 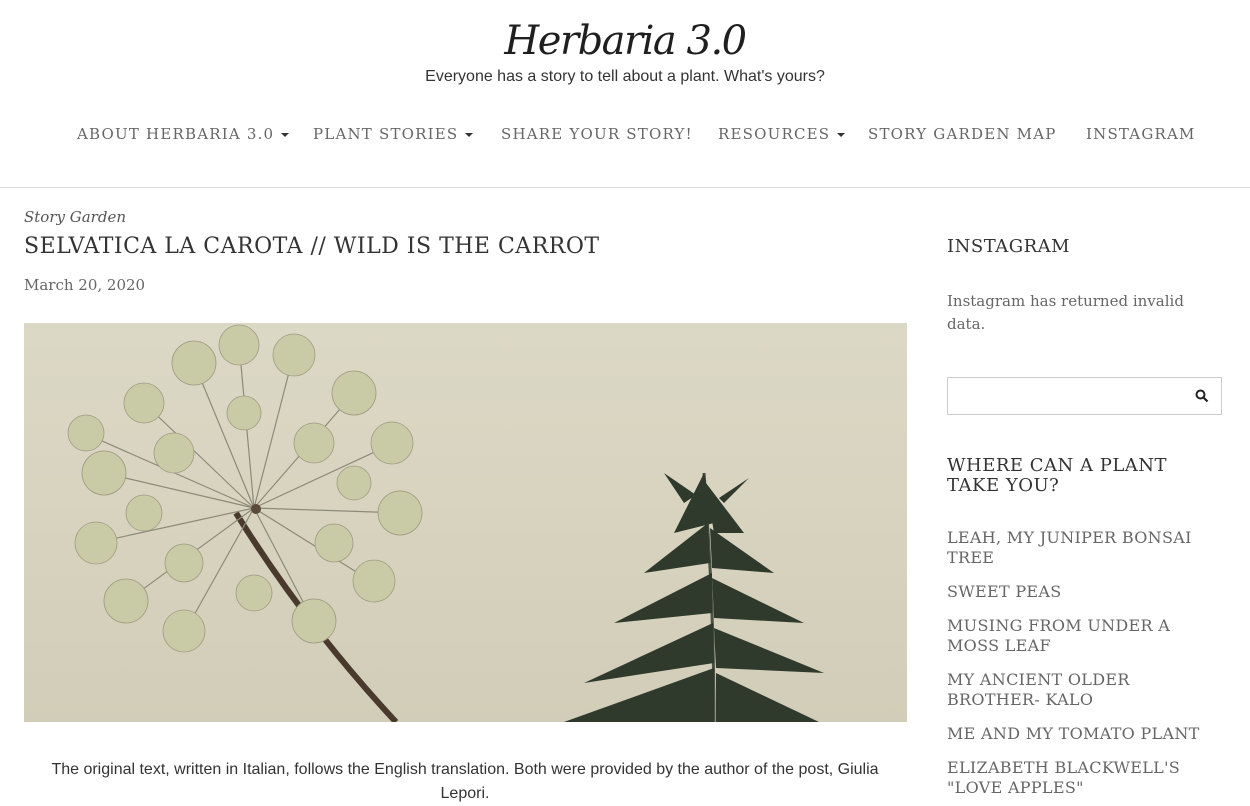 I want to click on nav-item-resources: RESOURCES, so click(x=782, y=134).